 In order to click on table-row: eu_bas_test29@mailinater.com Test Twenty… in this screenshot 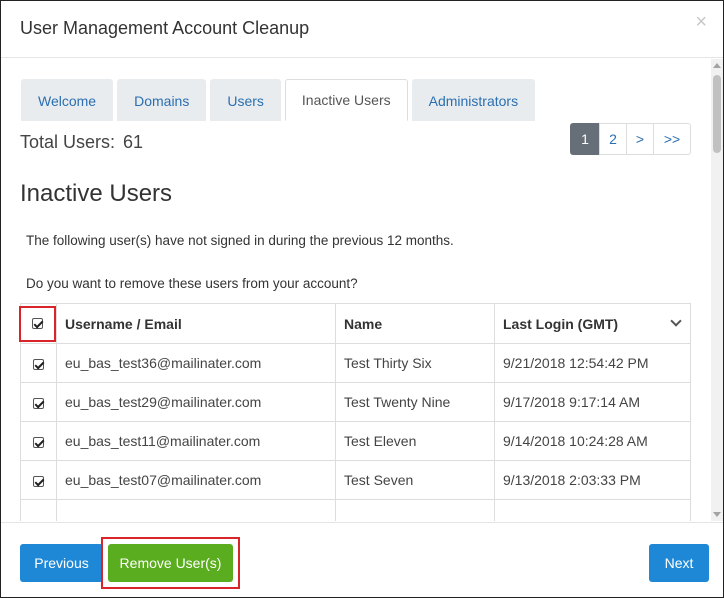, I will do `click(355, 402)`.